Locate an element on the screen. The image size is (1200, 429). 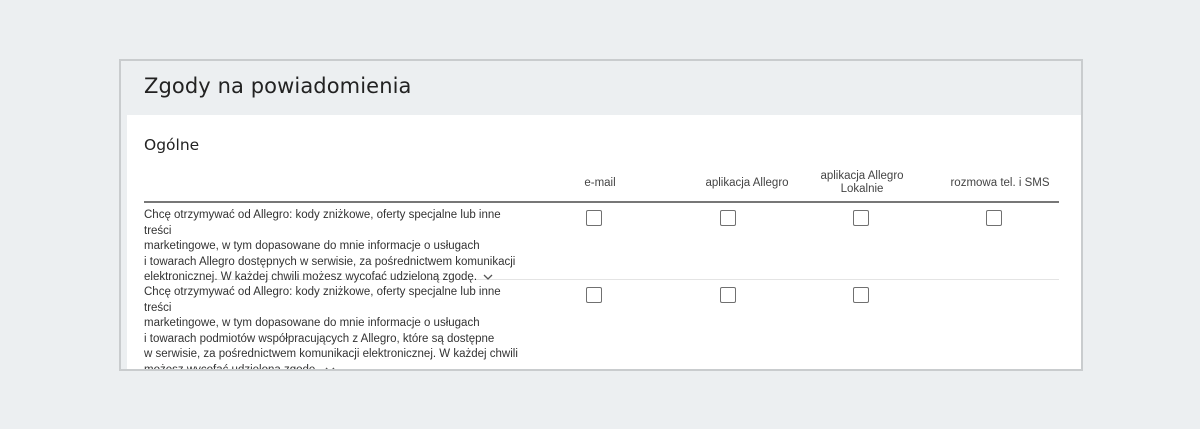
column-header-allegro-app-label: aplikacja Allegro is located at coordinates (747, 182).